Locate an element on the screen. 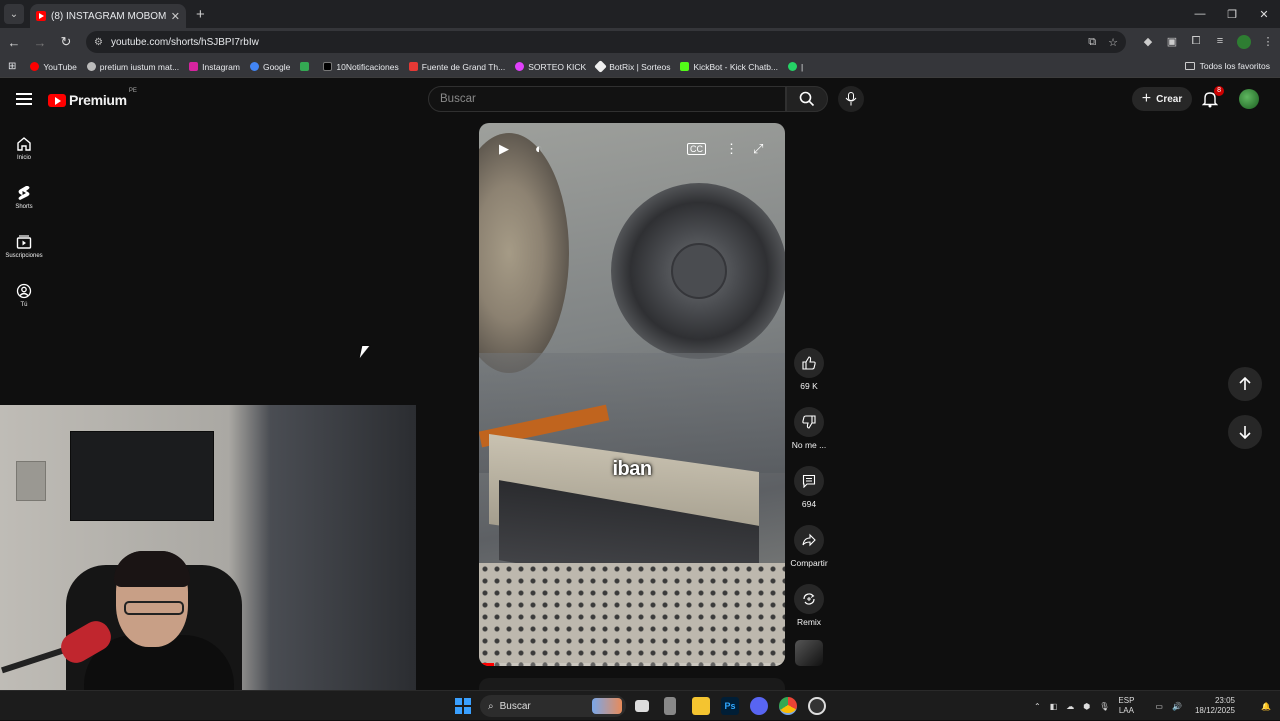 This screenshot has height=721, width=1280. obs-icon is located at coordinates (817, 706).